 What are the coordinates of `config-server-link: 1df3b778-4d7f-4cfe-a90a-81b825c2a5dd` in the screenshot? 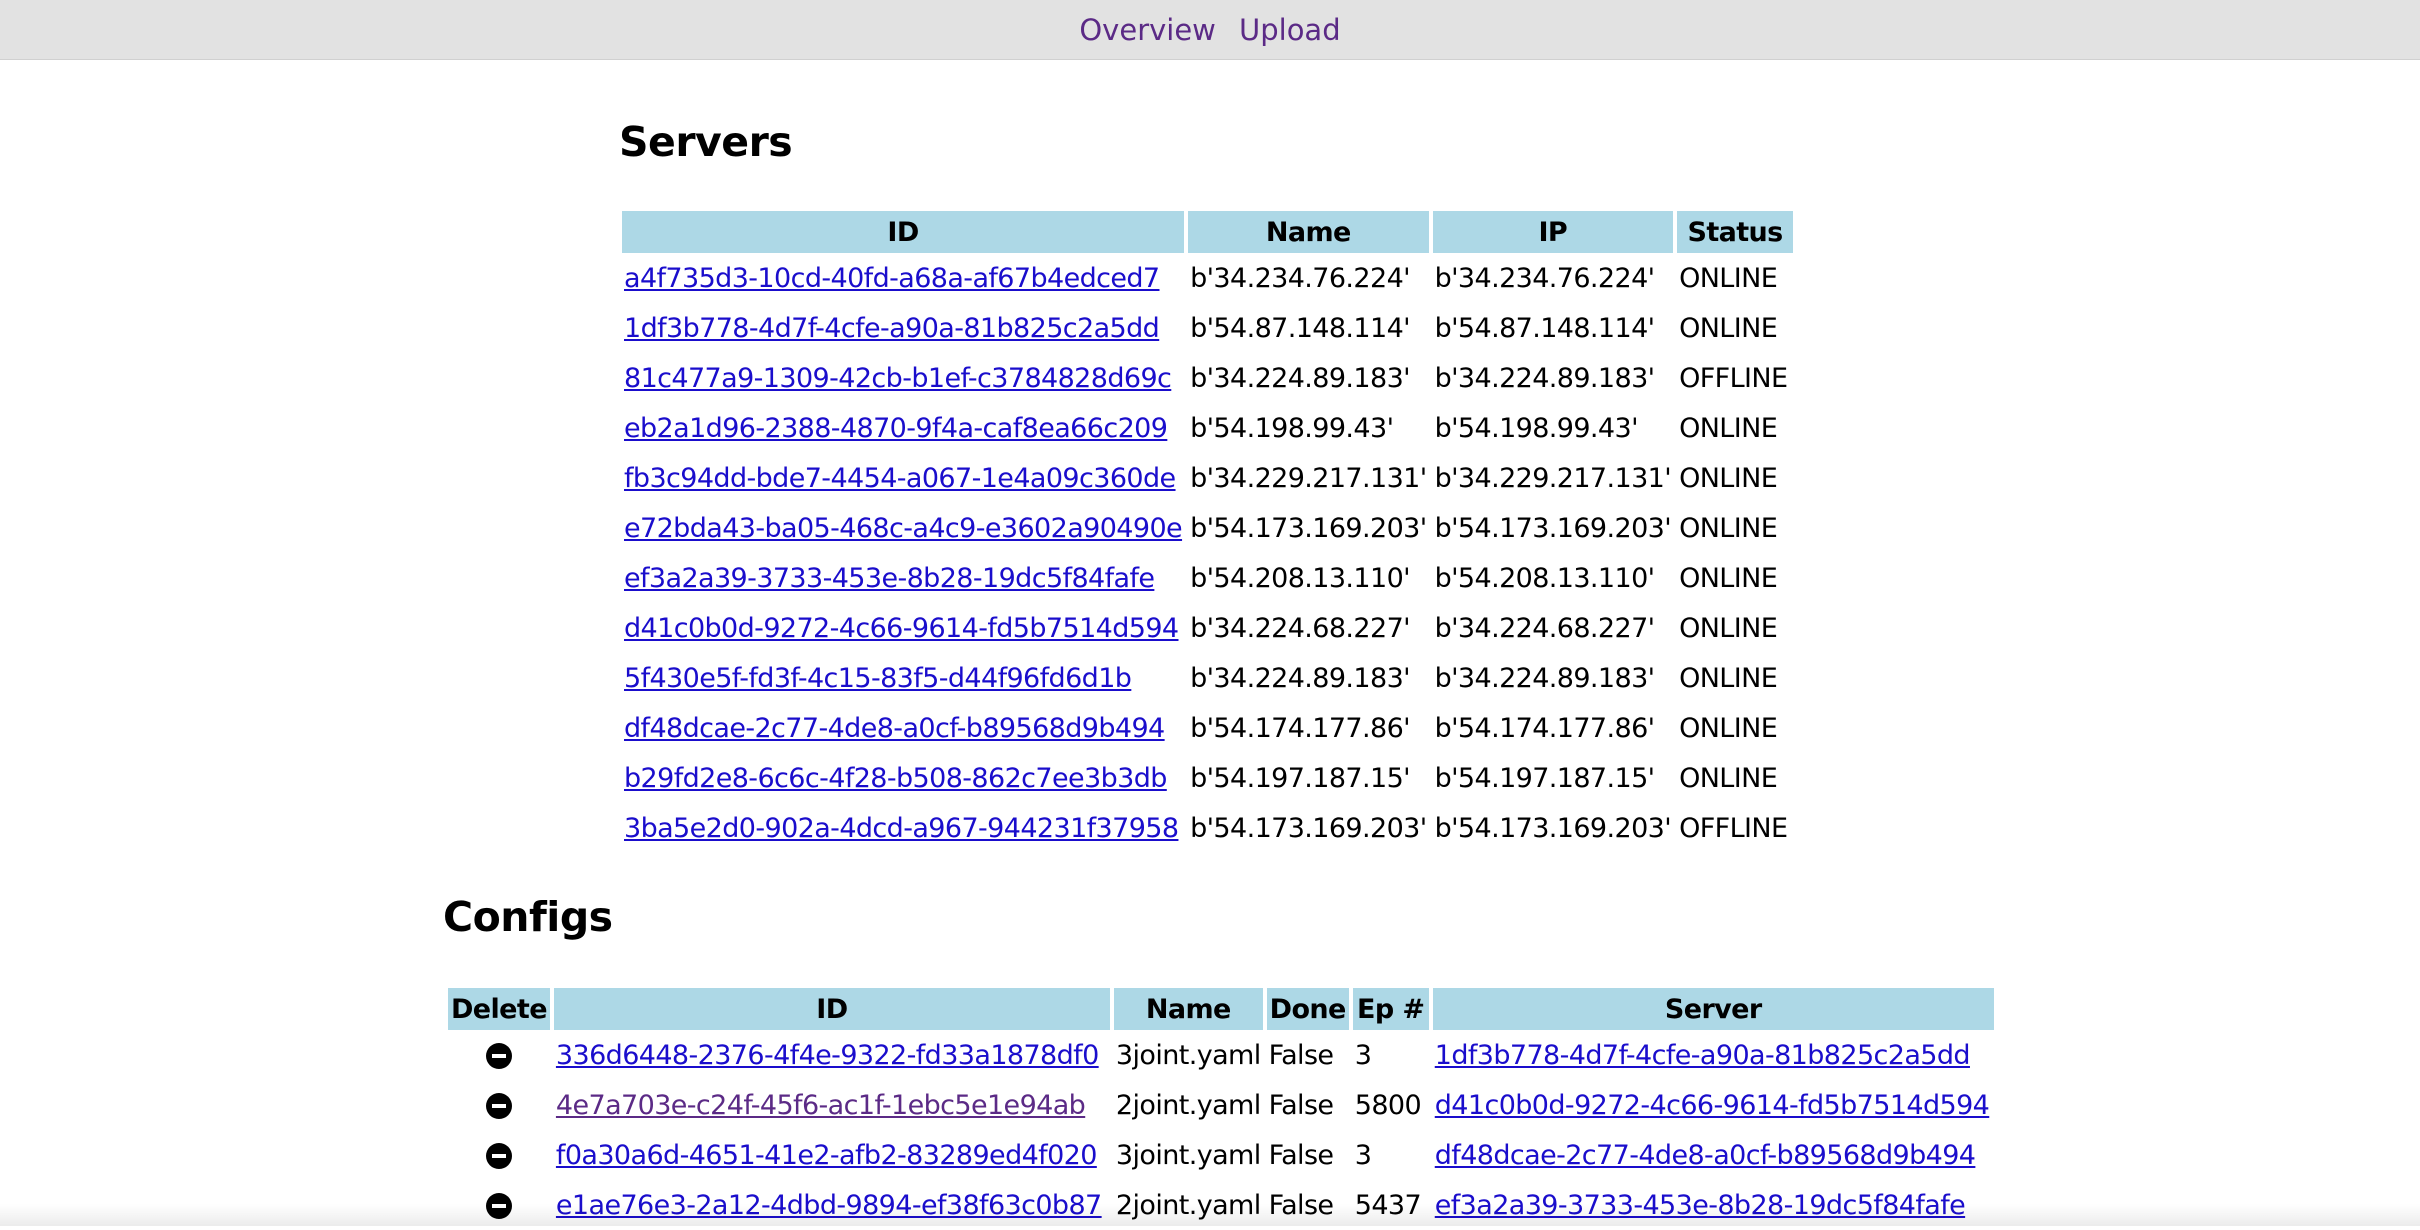 It's located at (1703, 1055).